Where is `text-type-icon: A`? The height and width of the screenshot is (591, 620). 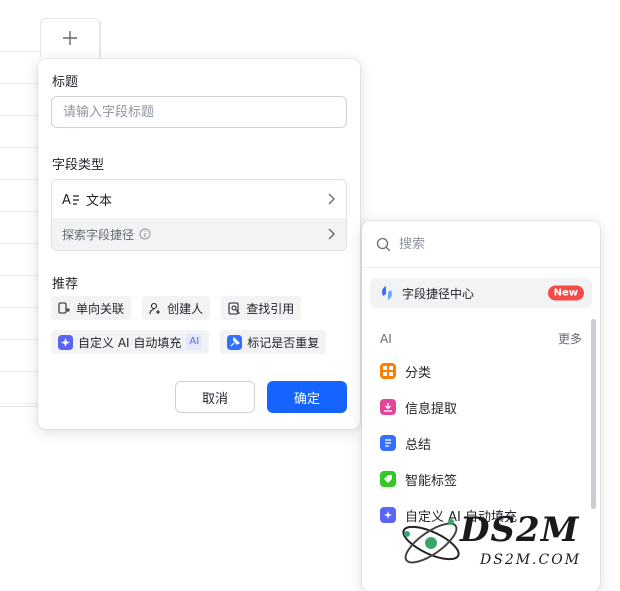
text-type-icon: A is located at coordinates (70, 200).